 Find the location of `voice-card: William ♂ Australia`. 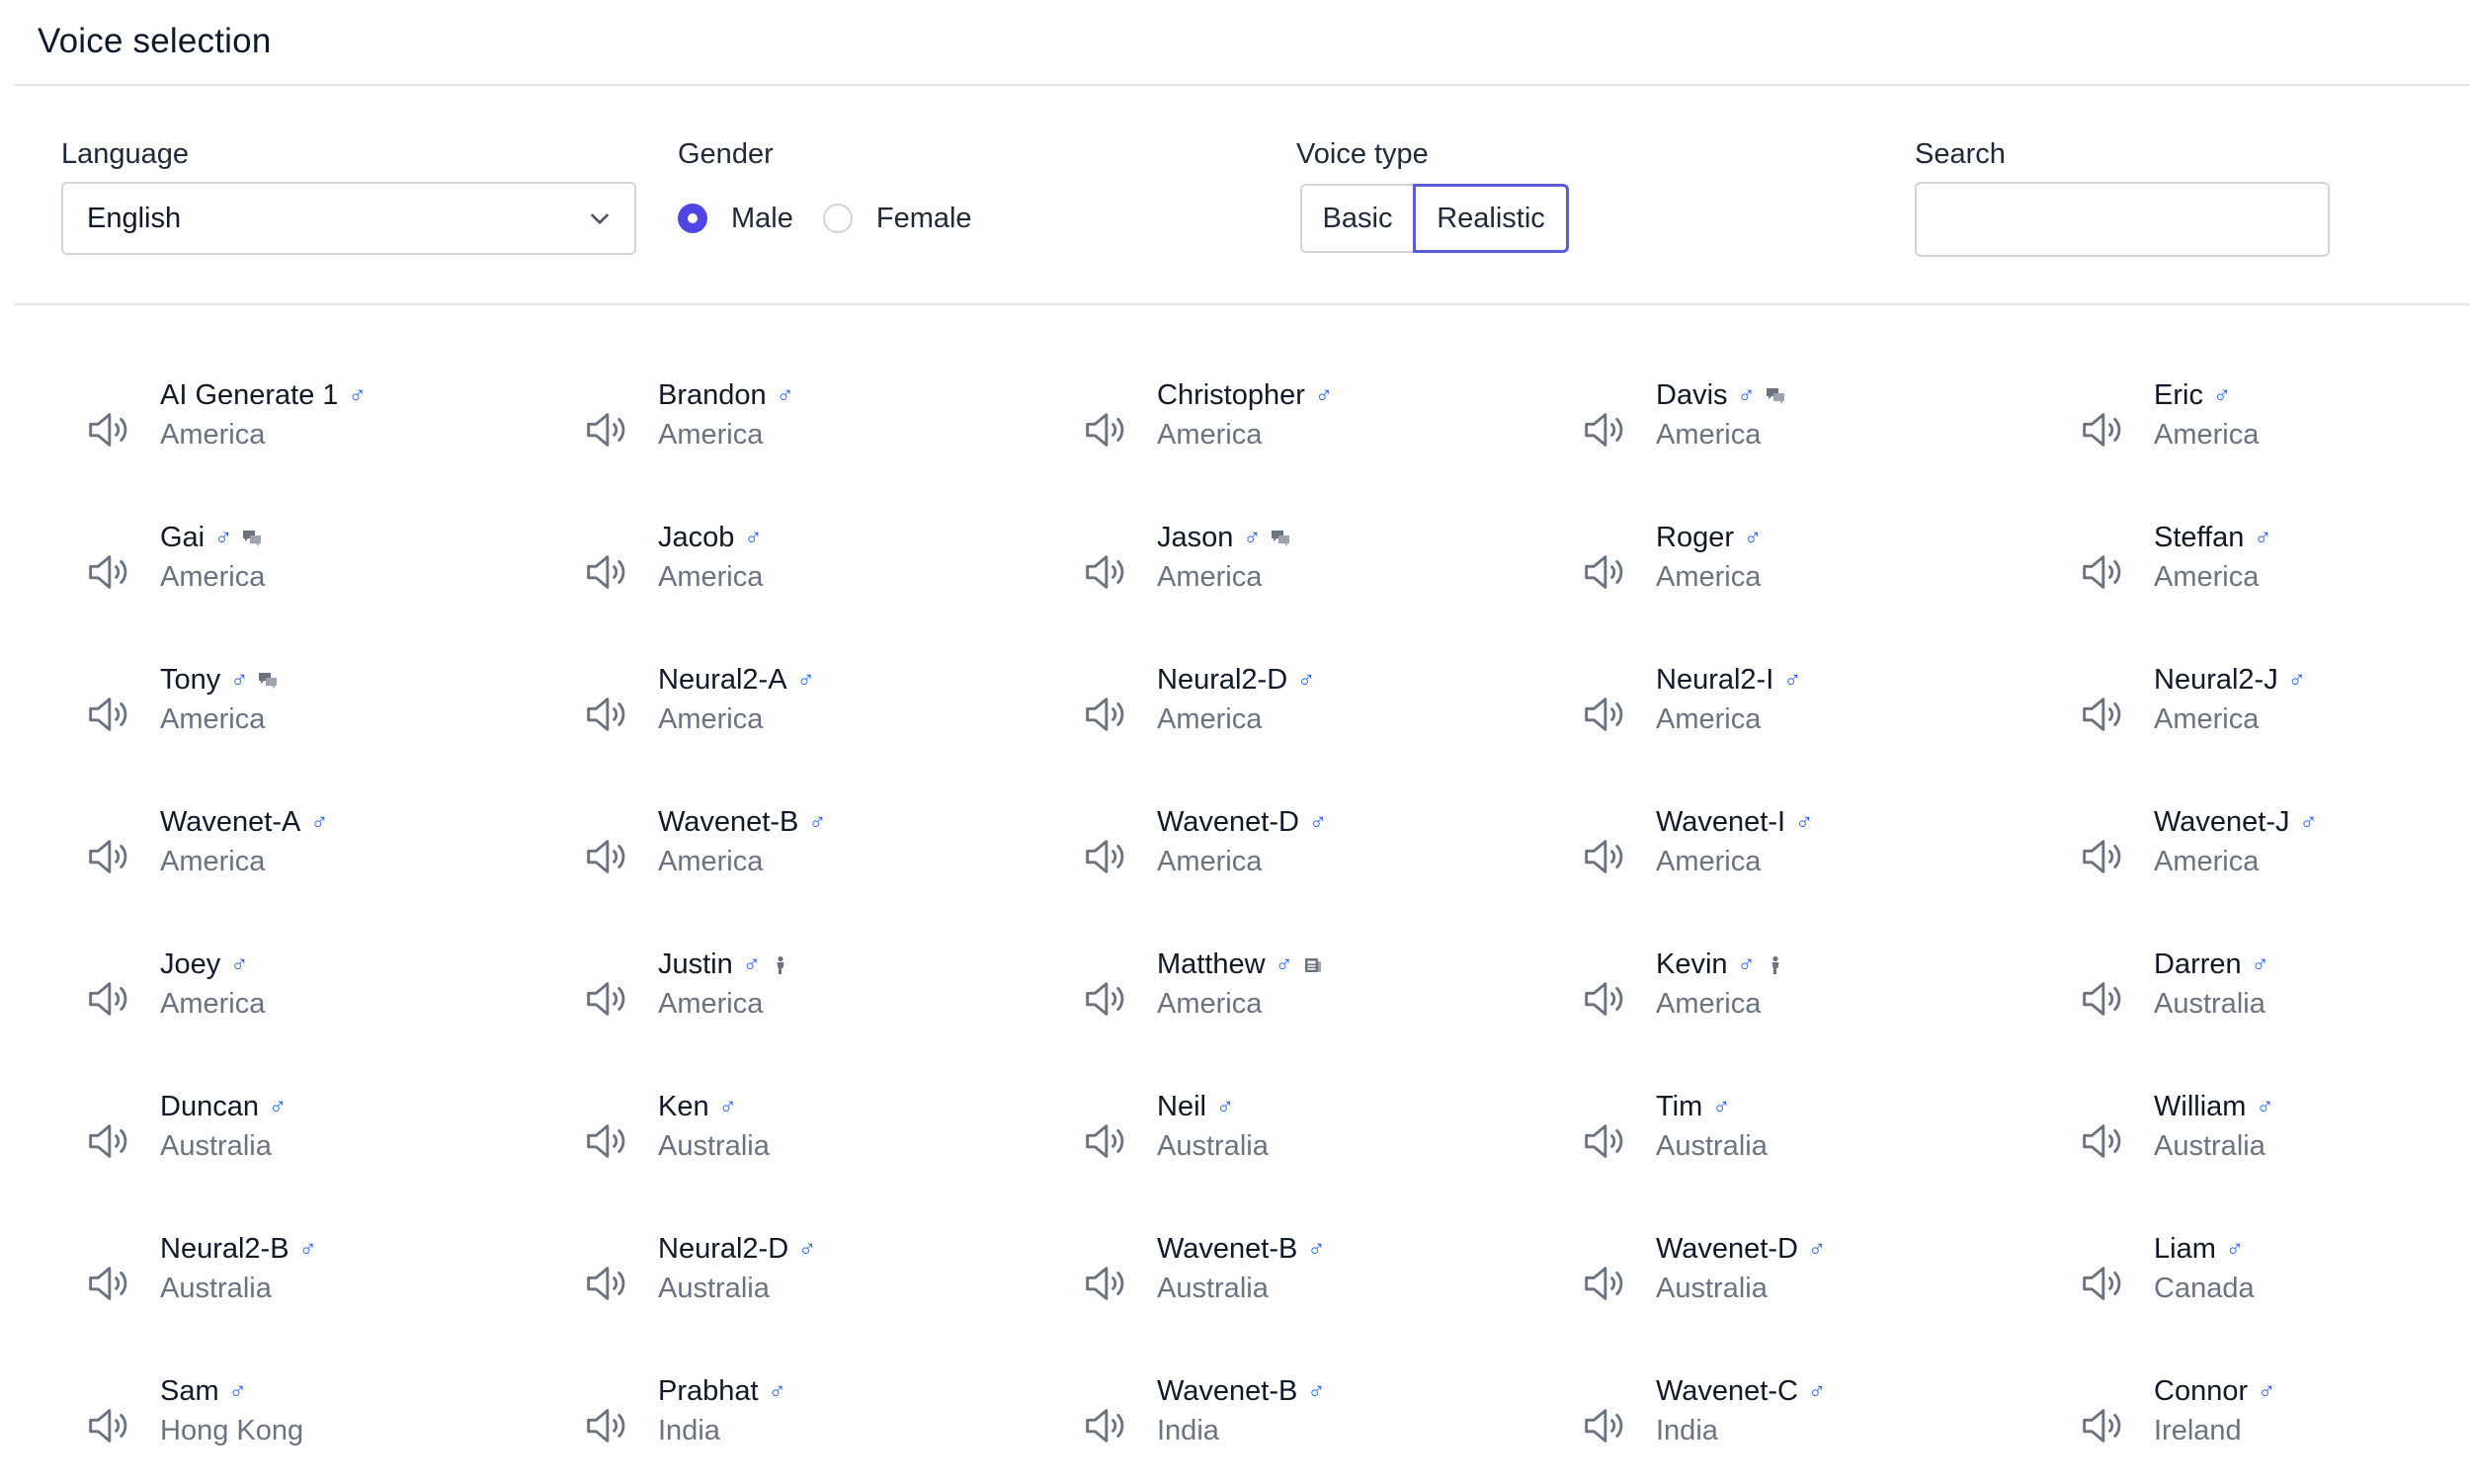

voice-card: William ♂ Australia is located at coordinates (2273, 1145).